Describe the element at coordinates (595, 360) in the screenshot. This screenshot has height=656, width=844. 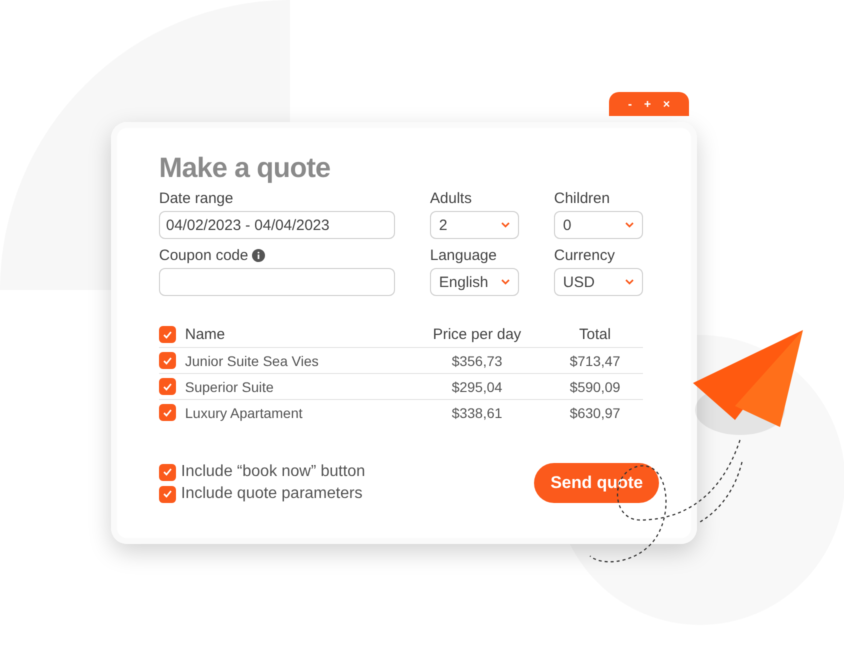
I see `table-cell-text: $713,47` at that location.